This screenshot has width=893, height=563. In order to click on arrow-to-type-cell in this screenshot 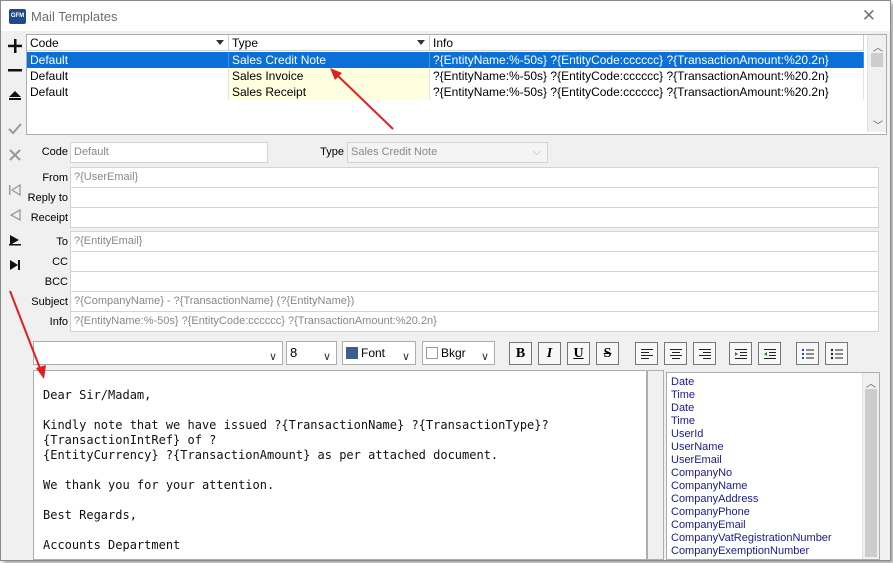, I will do `click(362, 99)`.